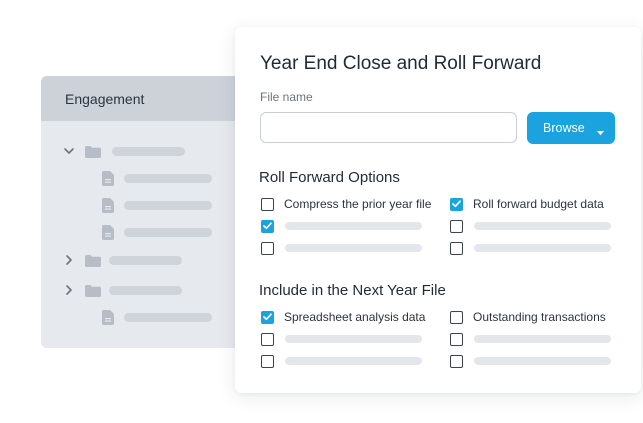 The image size is (643, 423). I want to click on browse-button-label: Browse, so click(564, 128).